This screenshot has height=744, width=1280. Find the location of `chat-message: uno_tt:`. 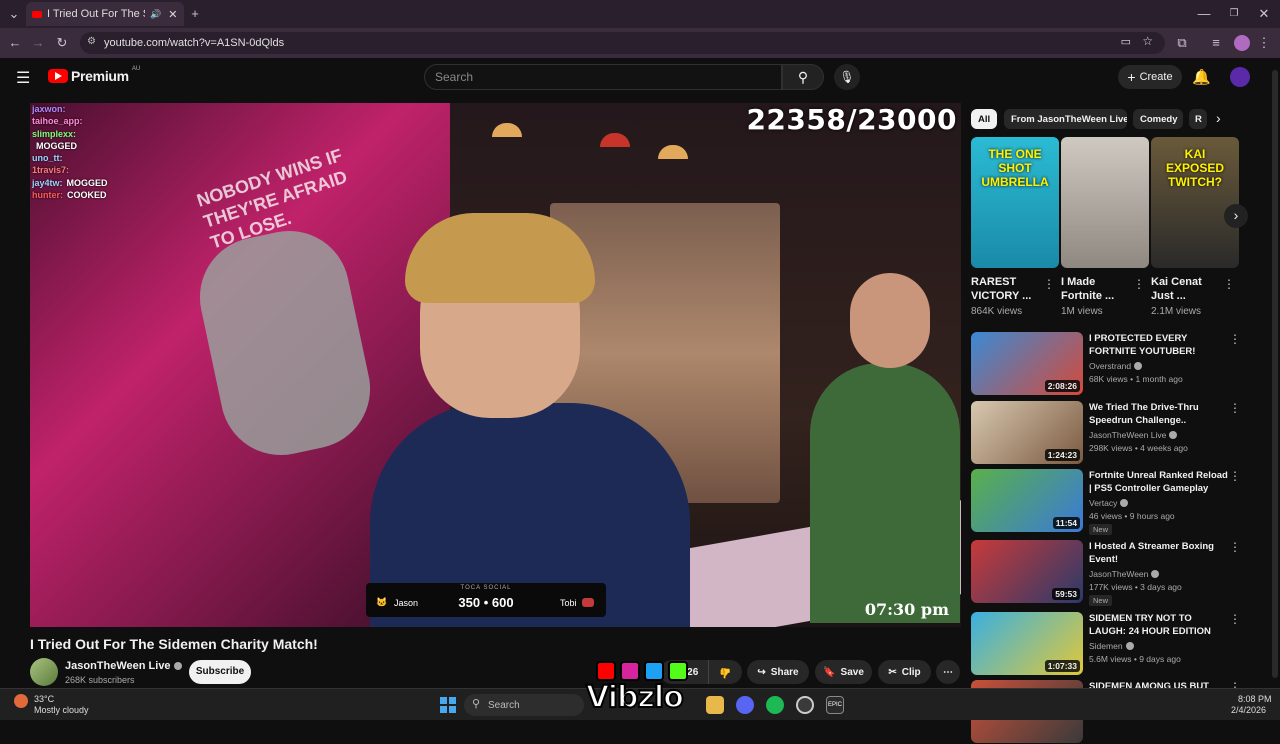

chat-message: uno_tt: is located at coordinates (112, 158).